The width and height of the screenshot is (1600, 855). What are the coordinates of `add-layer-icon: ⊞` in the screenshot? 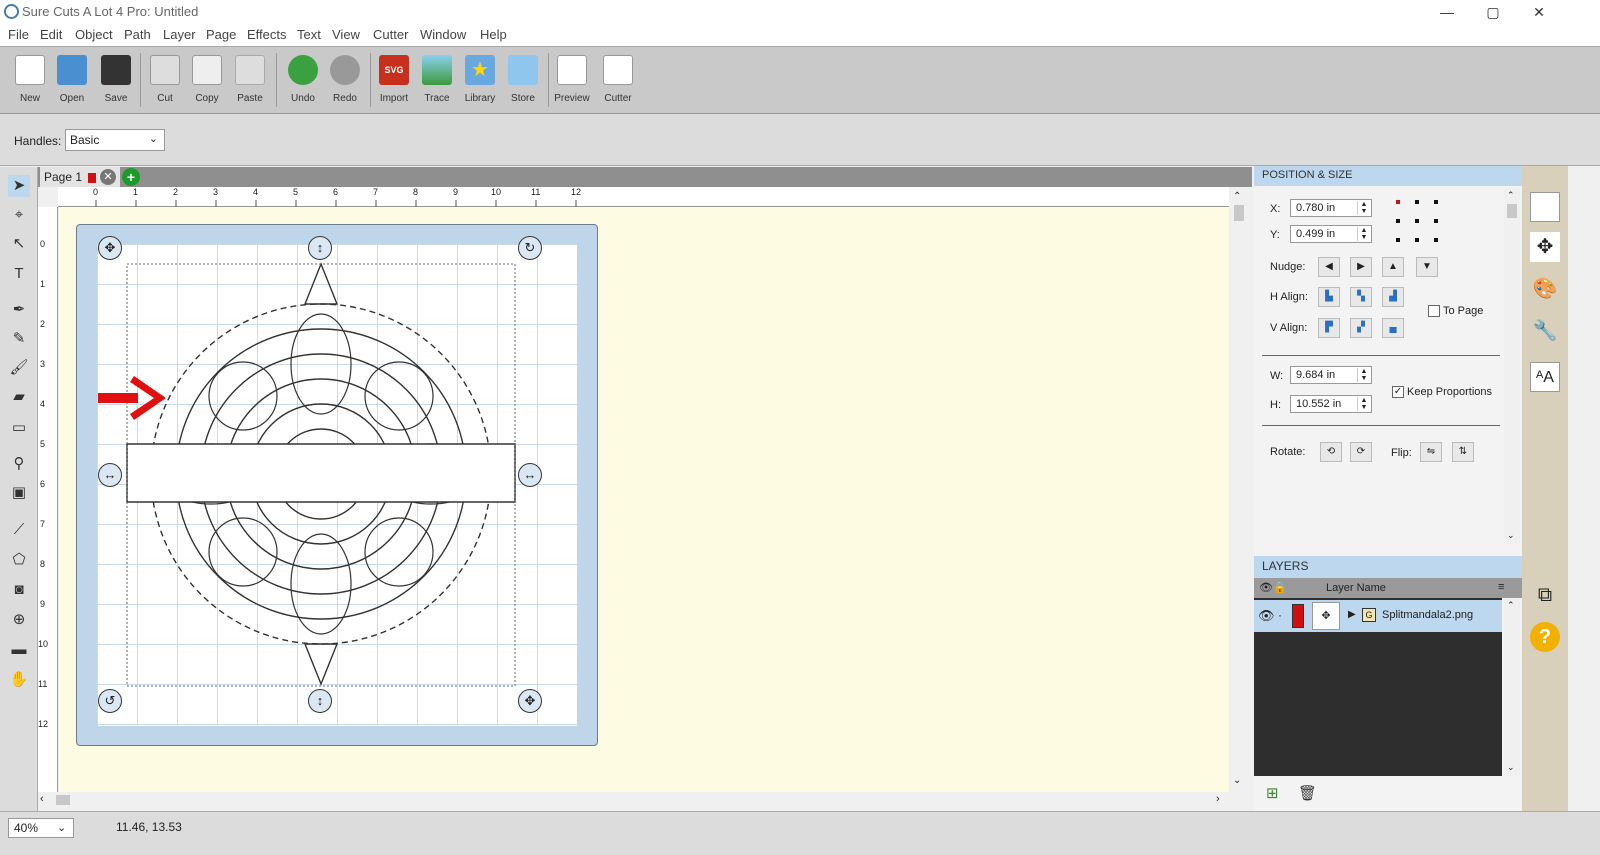 It's located at (1272, 793).